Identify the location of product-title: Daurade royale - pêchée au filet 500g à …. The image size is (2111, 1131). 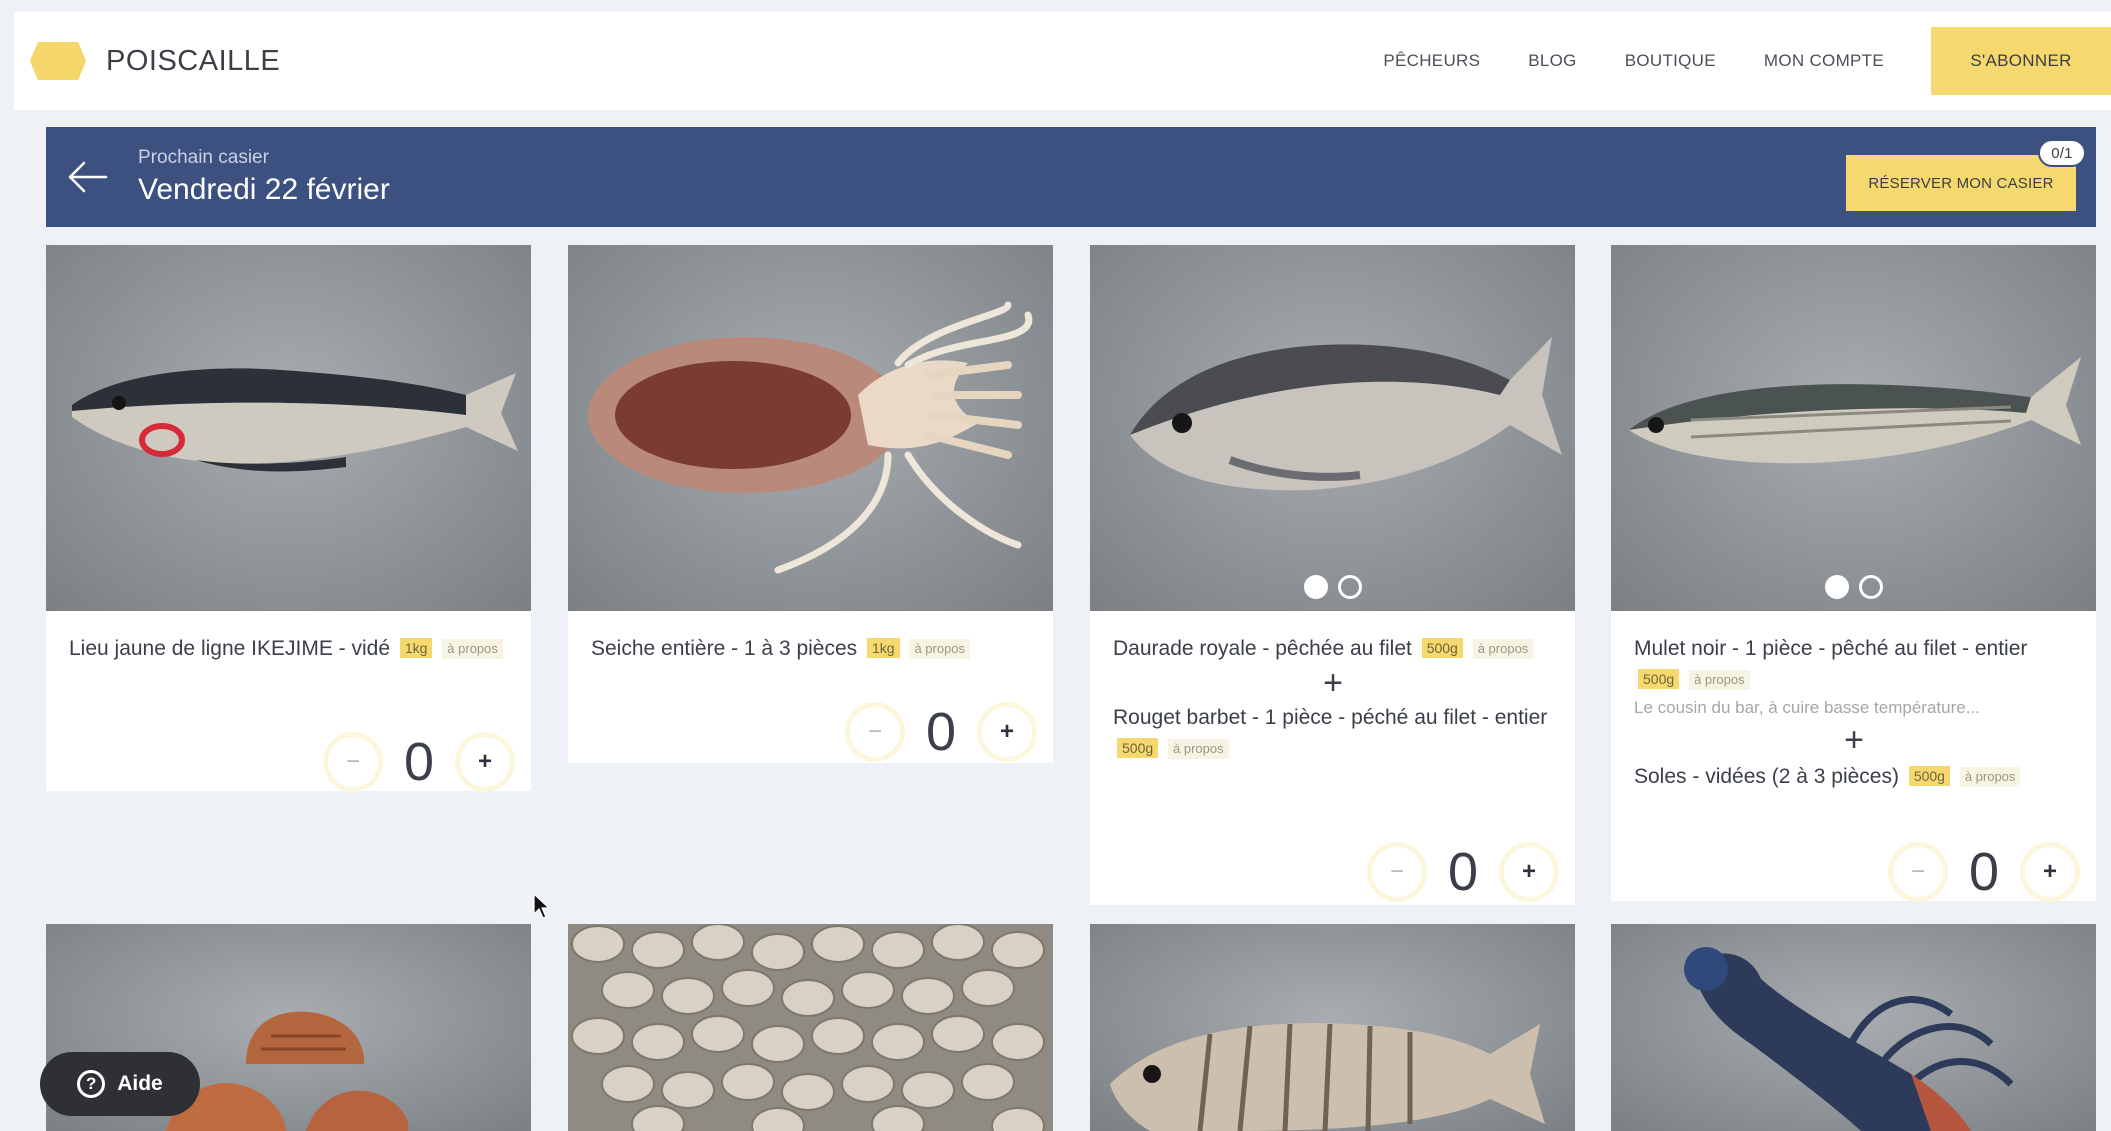
(1333, 648).